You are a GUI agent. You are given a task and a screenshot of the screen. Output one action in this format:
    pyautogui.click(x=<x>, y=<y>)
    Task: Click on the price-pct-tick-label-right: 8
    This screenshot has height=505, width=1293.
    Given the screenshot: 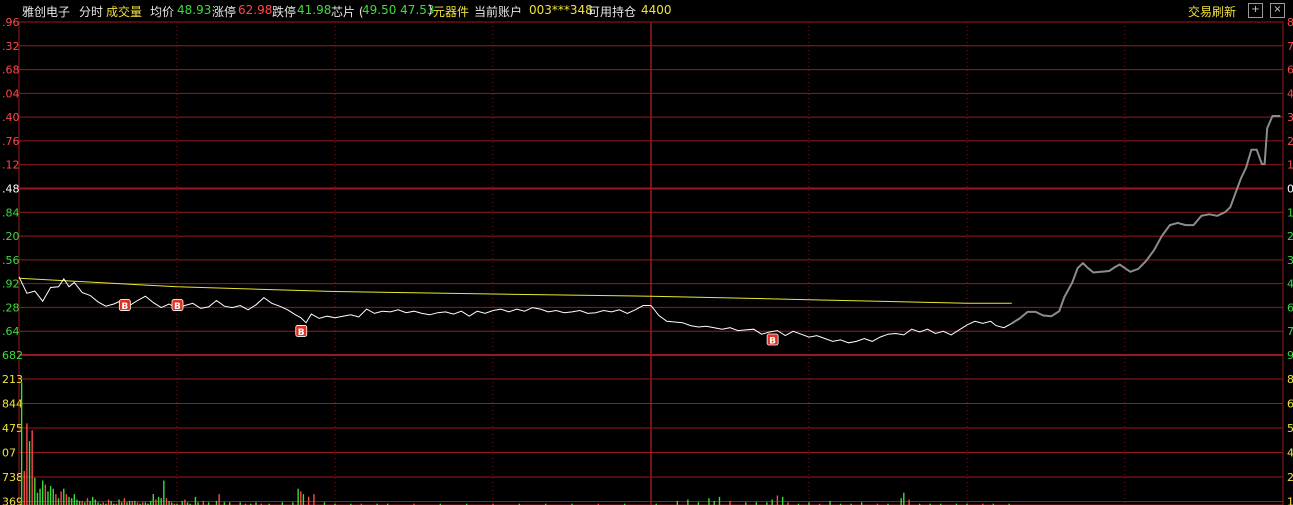 What is the action you would take?
    pyautogui.click(x=1290, y=22)
    